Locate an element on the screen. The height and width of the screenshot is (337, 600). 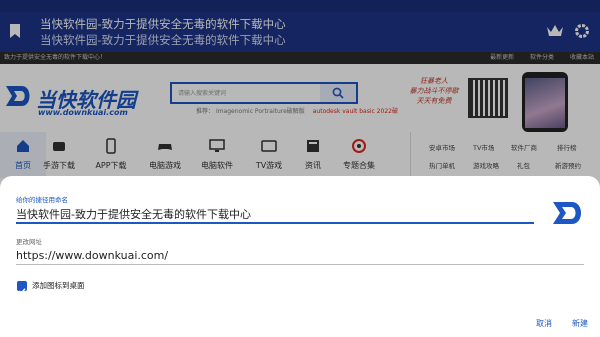
shortcut-name-caption: 给你的捷径用命名 is located at coordinates (42, 200).